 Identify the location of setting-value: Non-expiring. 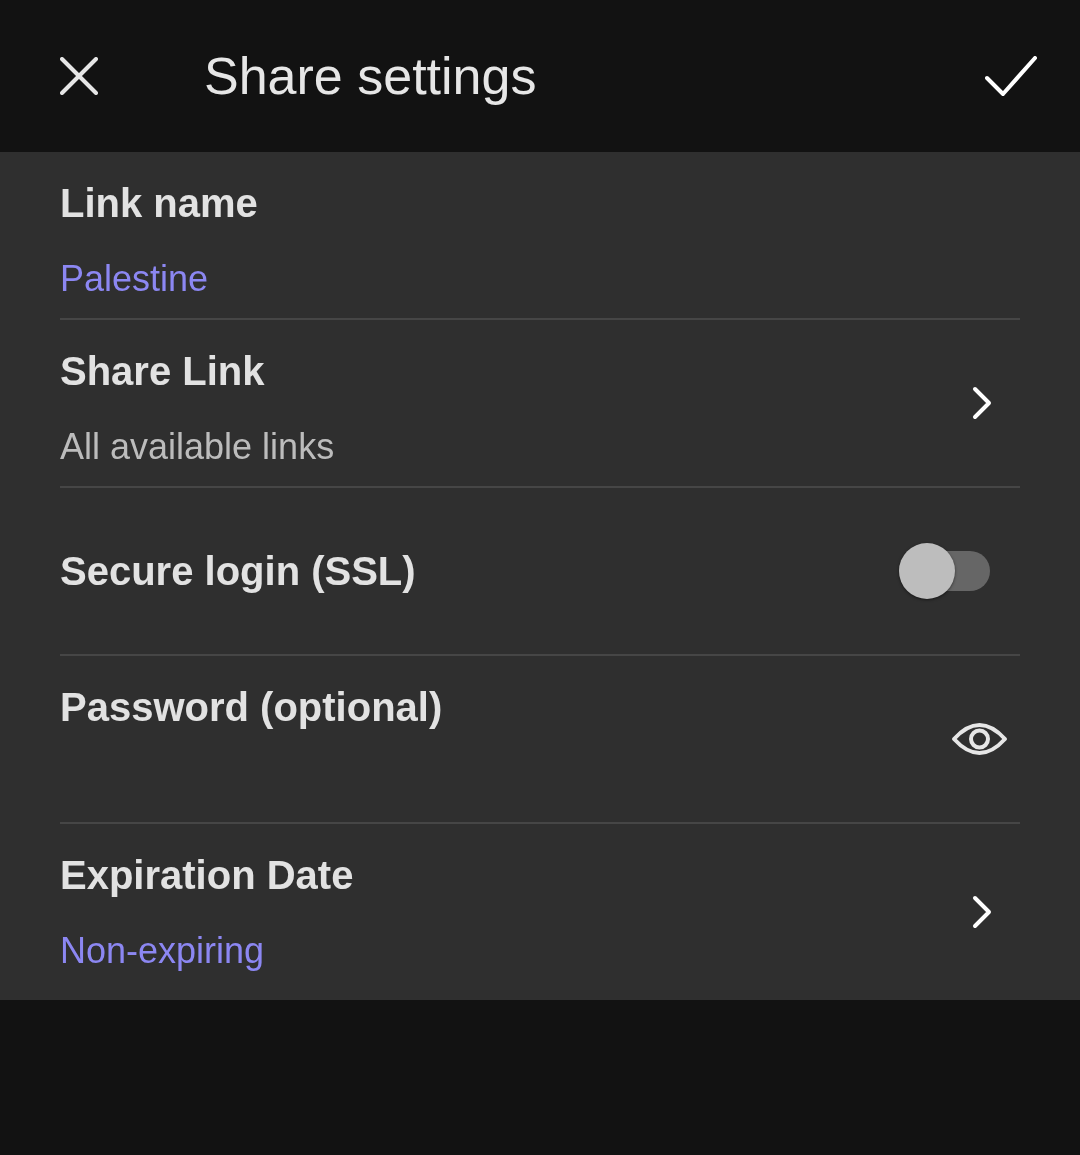
(162, 951).